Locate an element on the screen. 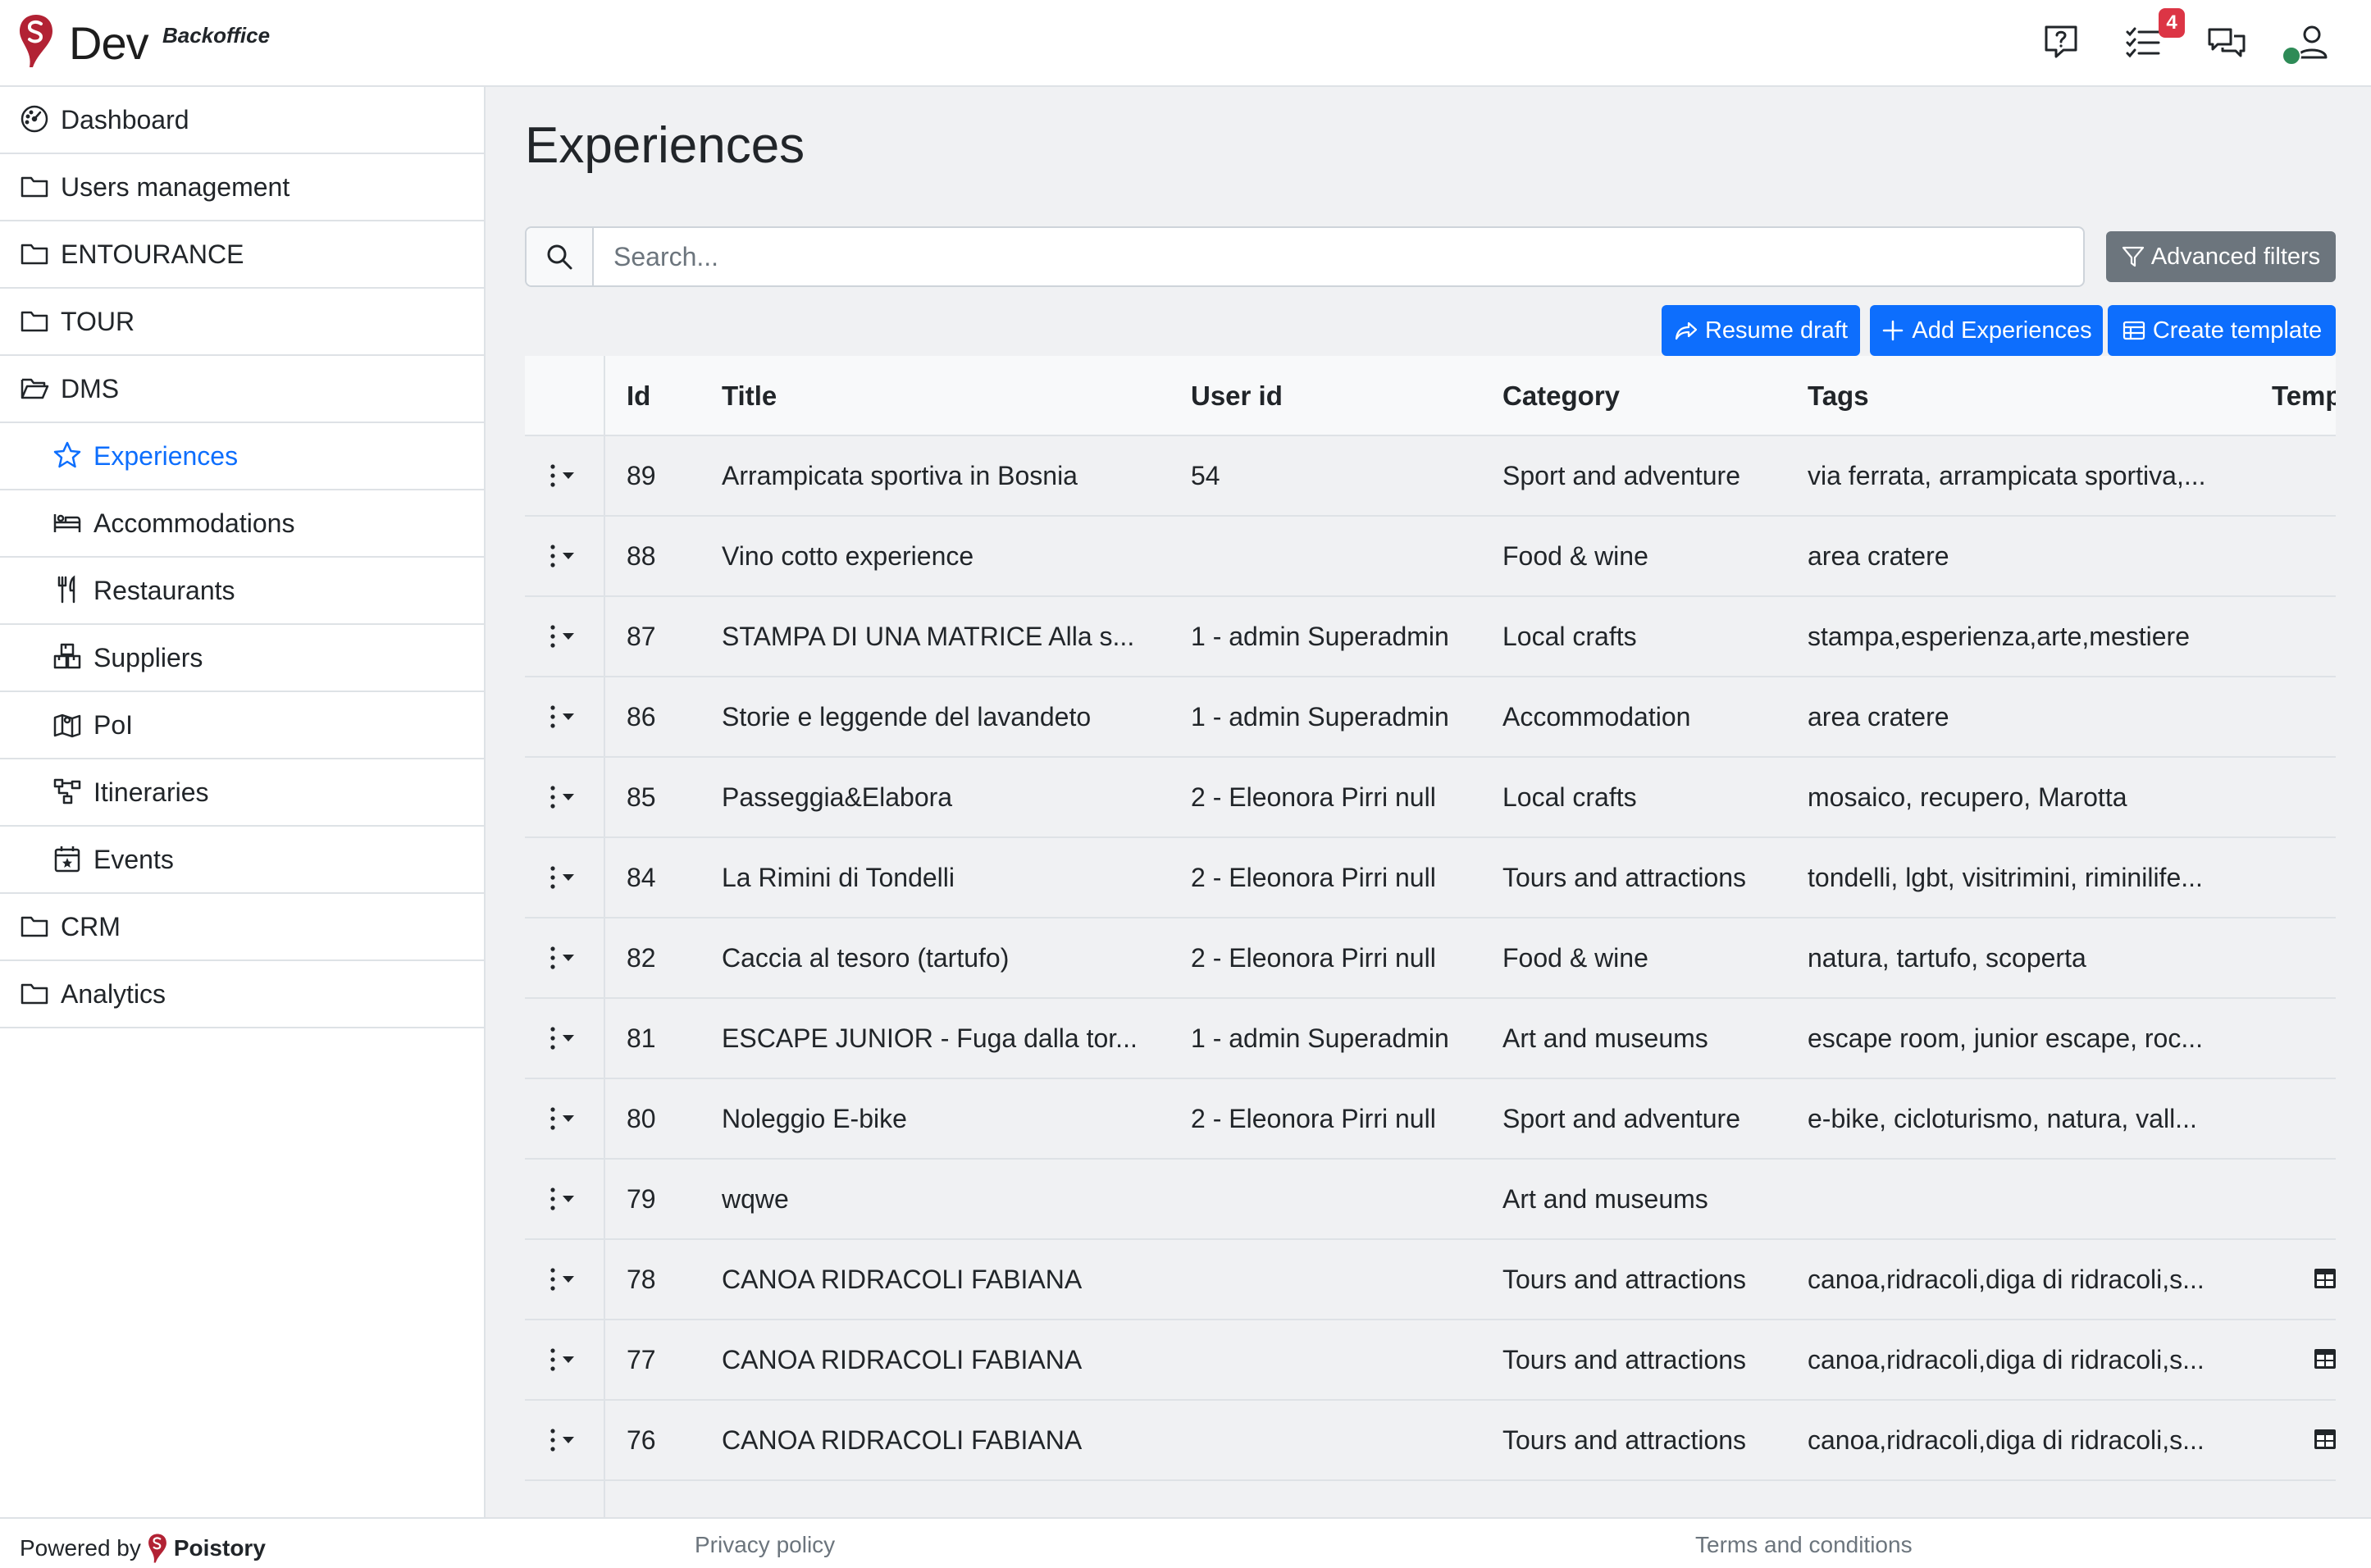  sidebar-item-poi: PoI is located at coordinates (242, 726).